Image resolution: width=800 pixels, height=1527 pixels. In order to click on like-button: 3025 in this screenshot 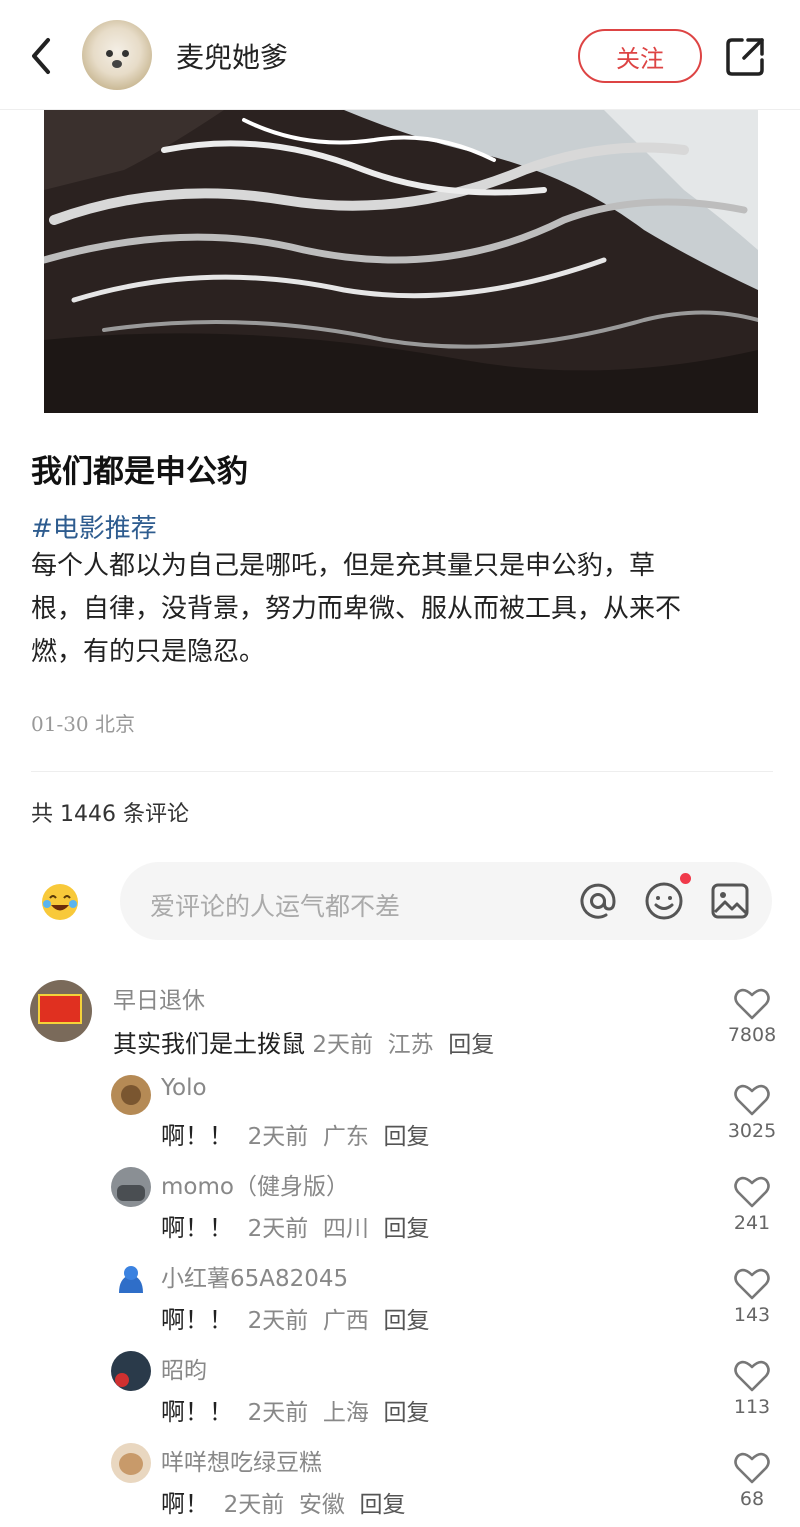, I will do `click(752, 1113)`.